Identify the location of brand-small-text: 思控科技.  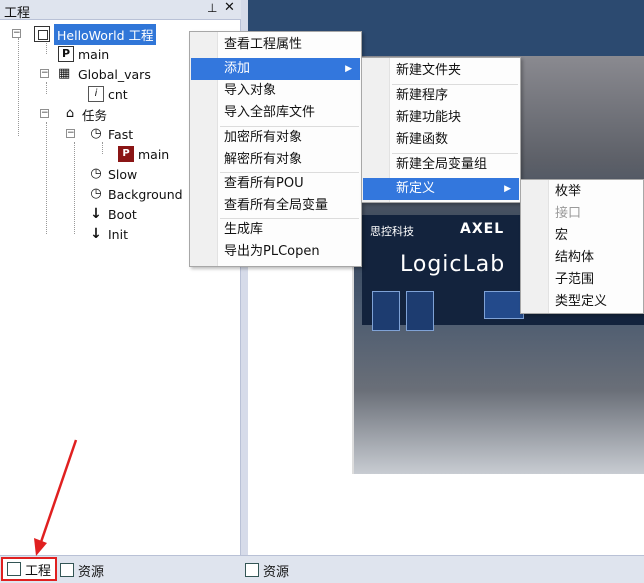
(392, 231).